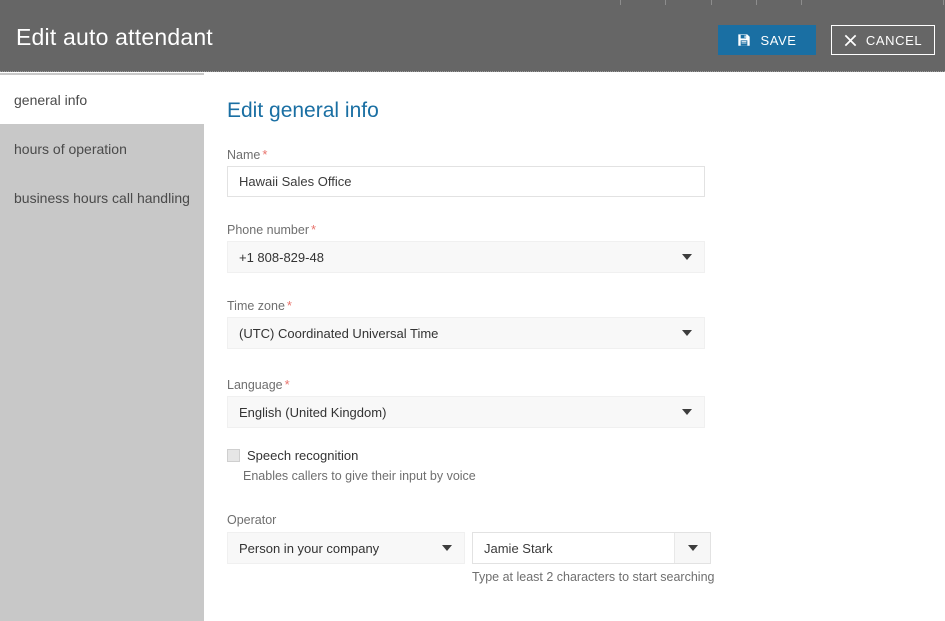  I want to click on cancel-button: CANCEL, so click(883, 40).